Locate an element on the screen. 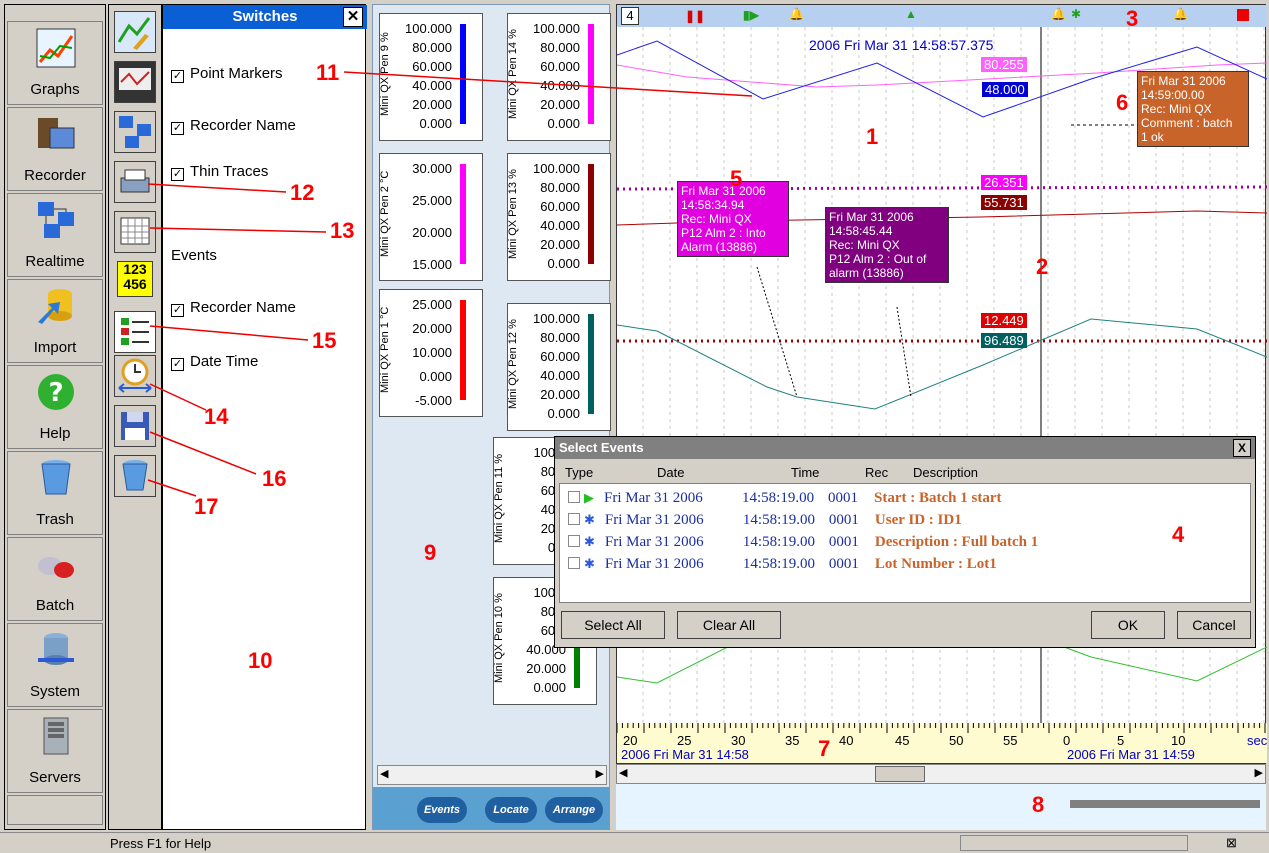 The width and height of the screenshot is (1269, 853). callout-17: 17 is located at coordinates (206, 506).